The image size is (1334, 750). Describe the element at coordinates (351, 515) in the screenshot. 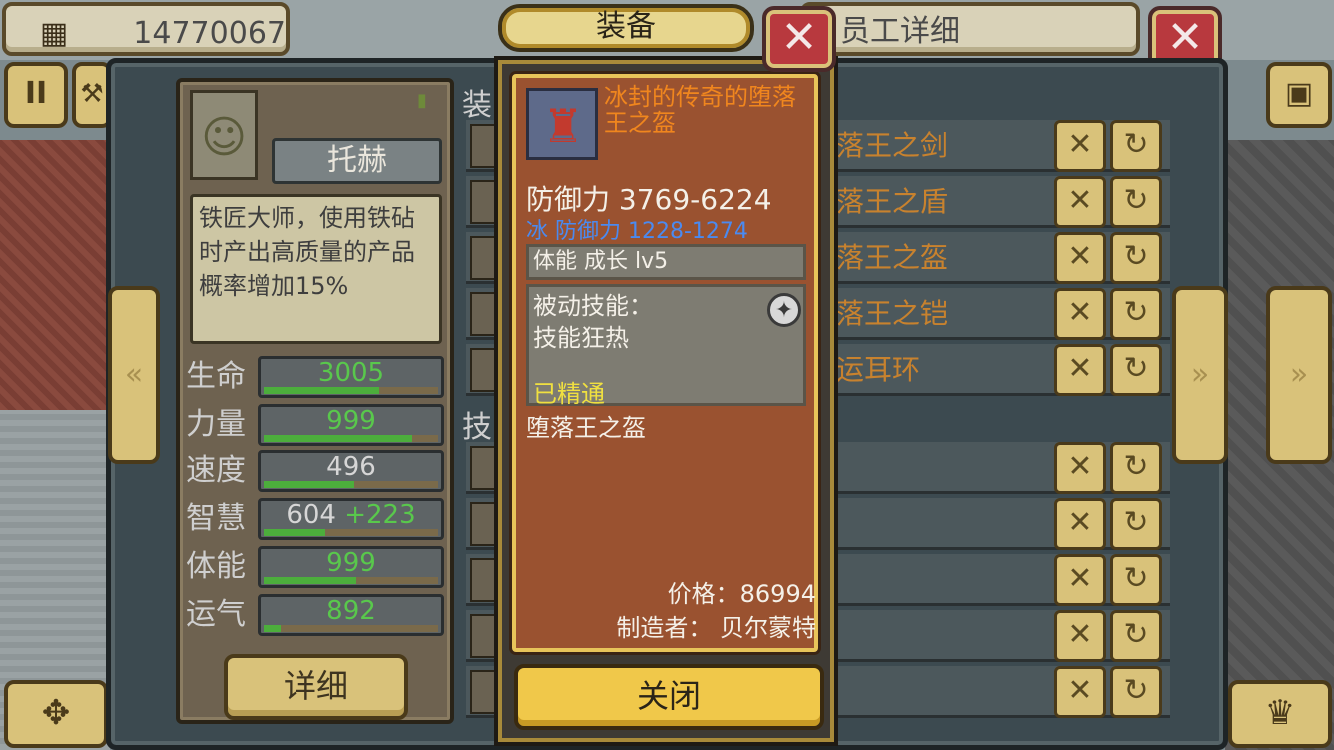

I see `stat-value: 604 +223` at that location.